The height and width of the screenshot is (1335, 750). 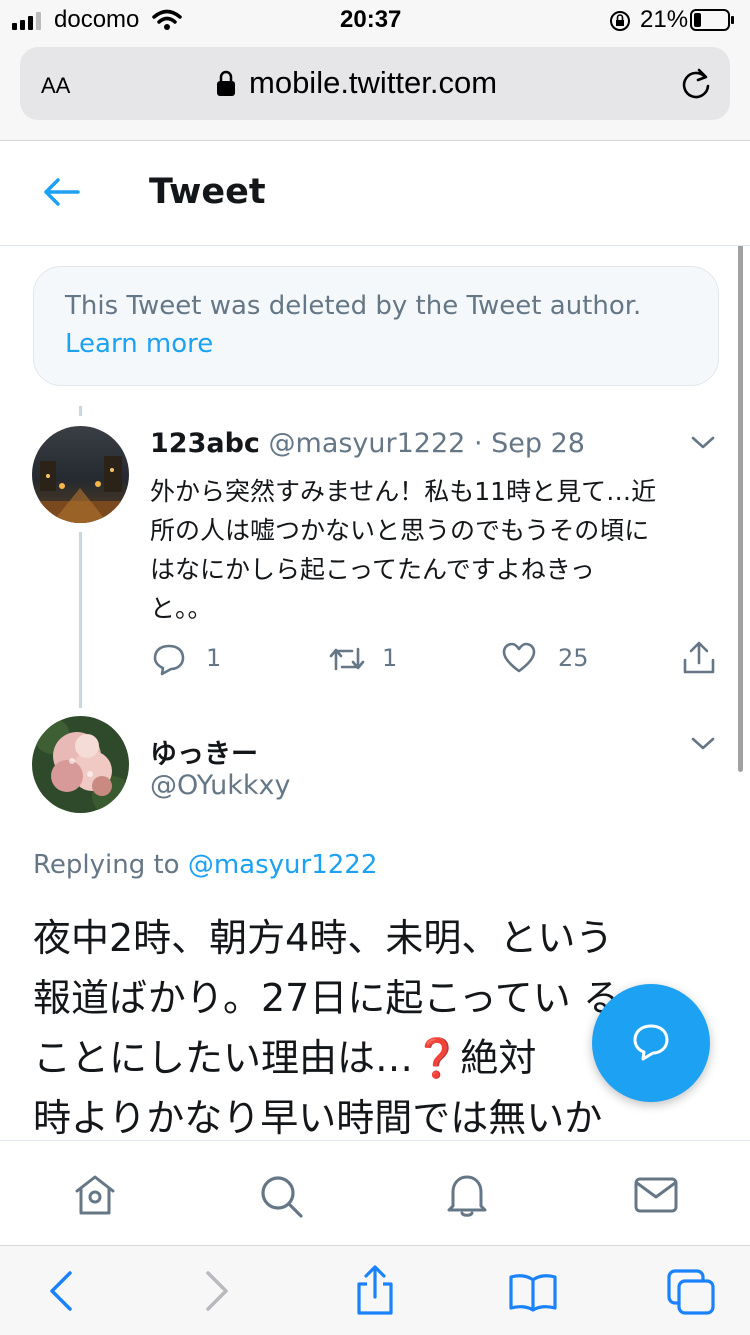 I want to click on heart-icon, so click(x=519, y=658).